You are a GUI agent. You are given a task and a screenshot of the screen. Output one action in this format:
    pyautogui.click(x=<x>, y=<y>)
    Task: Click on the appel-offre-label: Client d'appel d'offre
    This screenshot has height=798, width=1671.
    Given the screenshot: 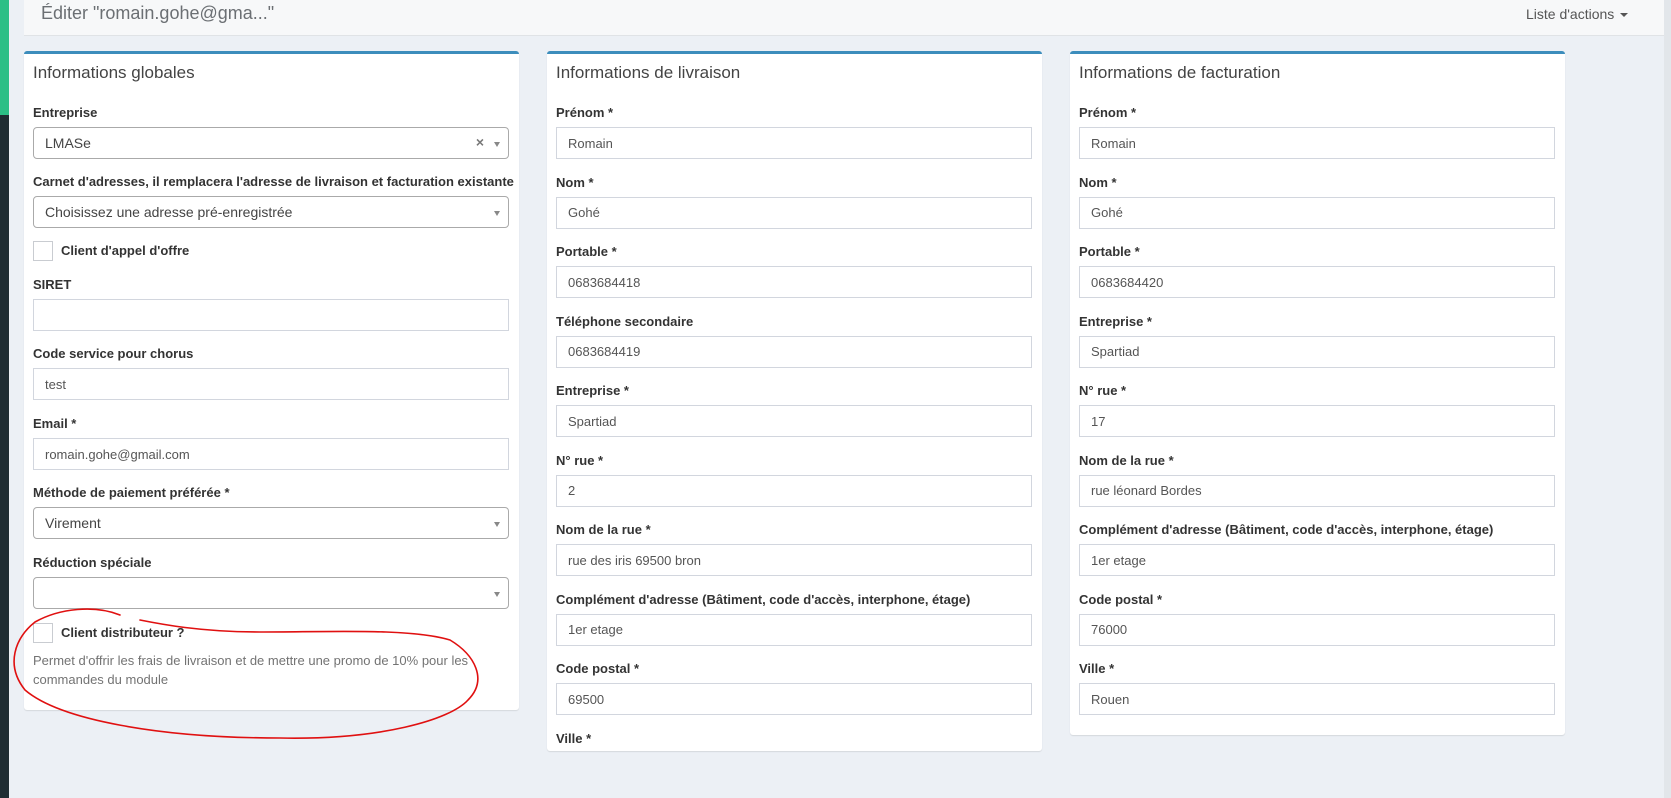 What is the action you would take?
    pyautogui.click(x=125, y=250)
    